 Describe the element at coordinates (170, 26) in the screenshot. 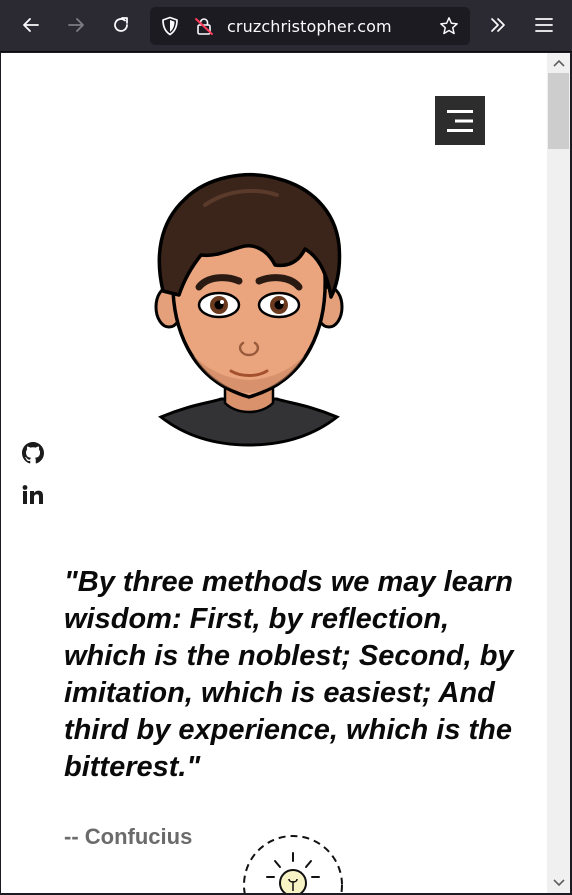

I see `tracking-protection-shield-icon` at that location.